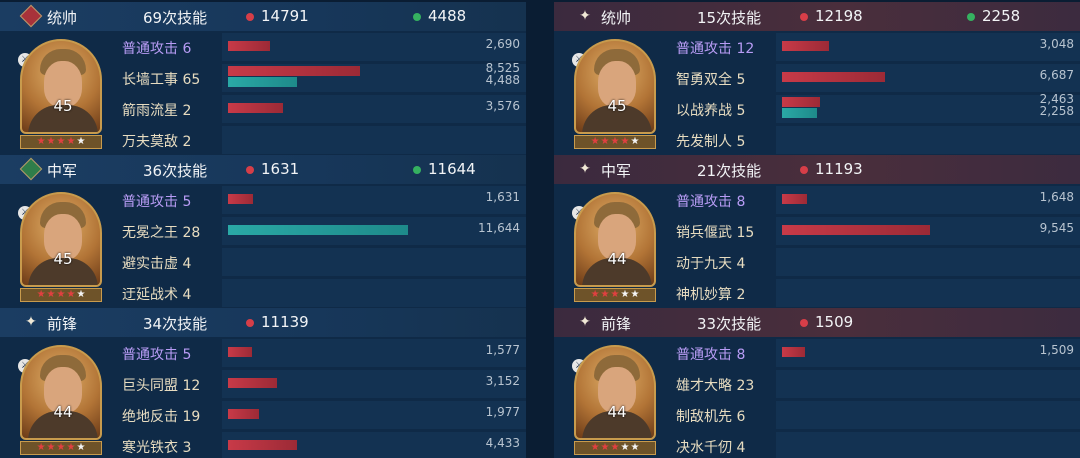  What do you see at coordinates (502, 443) in the screenshot?
I see `damage-value: 4,433` at bounding box center [502, 443].